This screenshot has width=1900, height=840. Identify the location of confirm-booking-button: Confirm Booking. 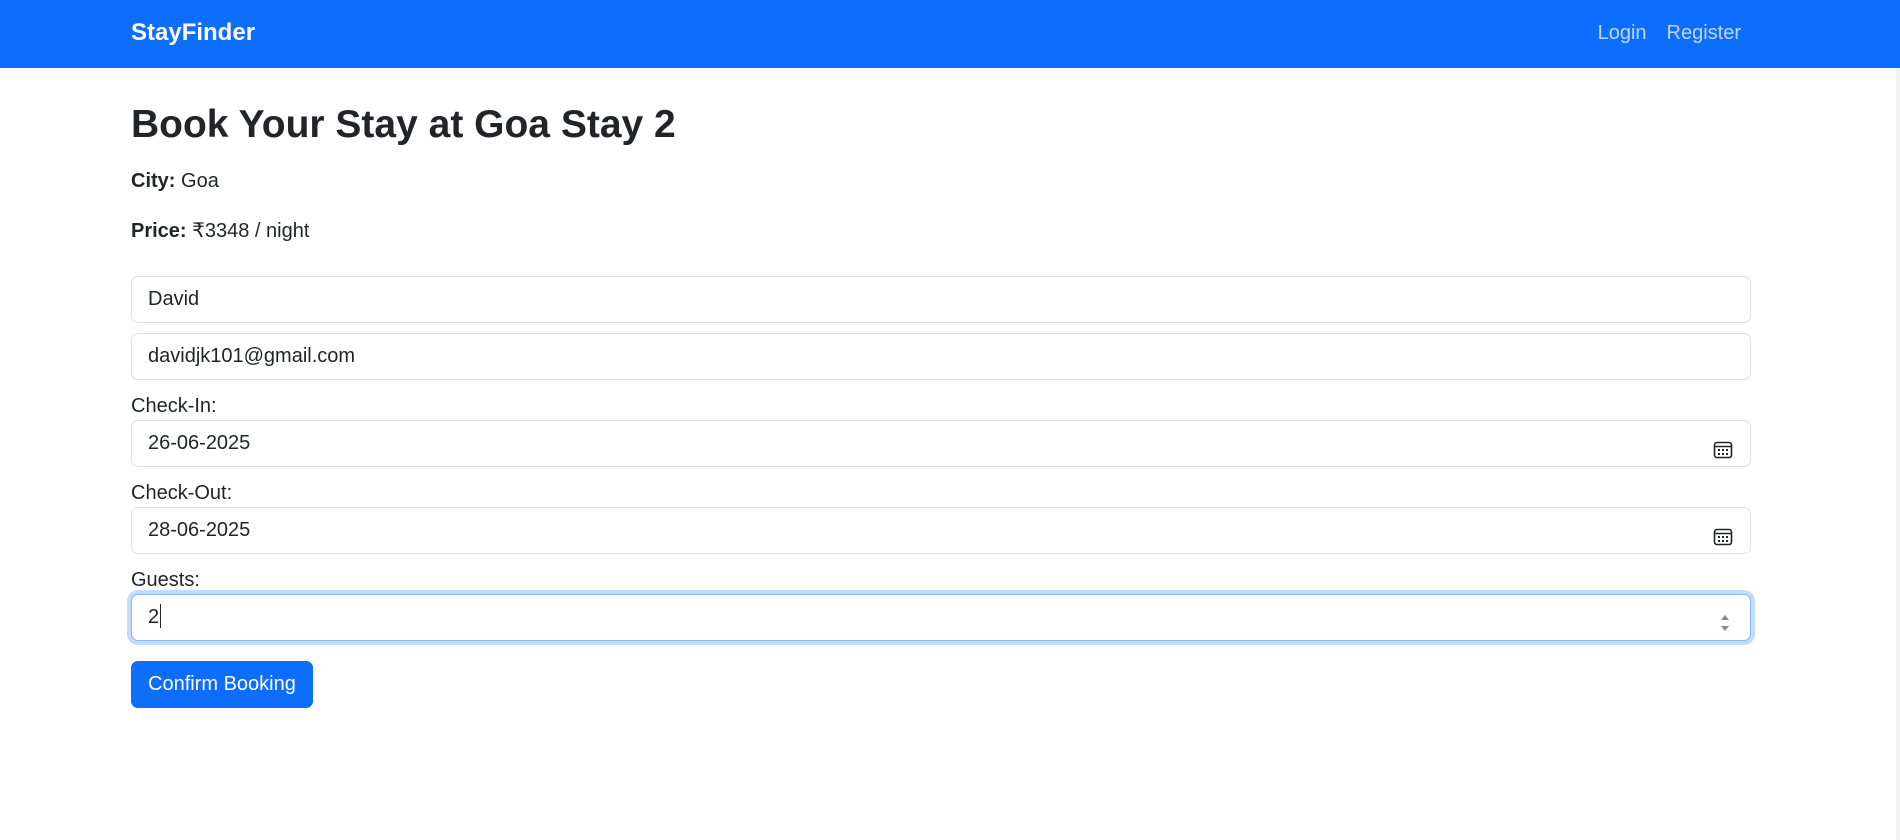
(222, 684).